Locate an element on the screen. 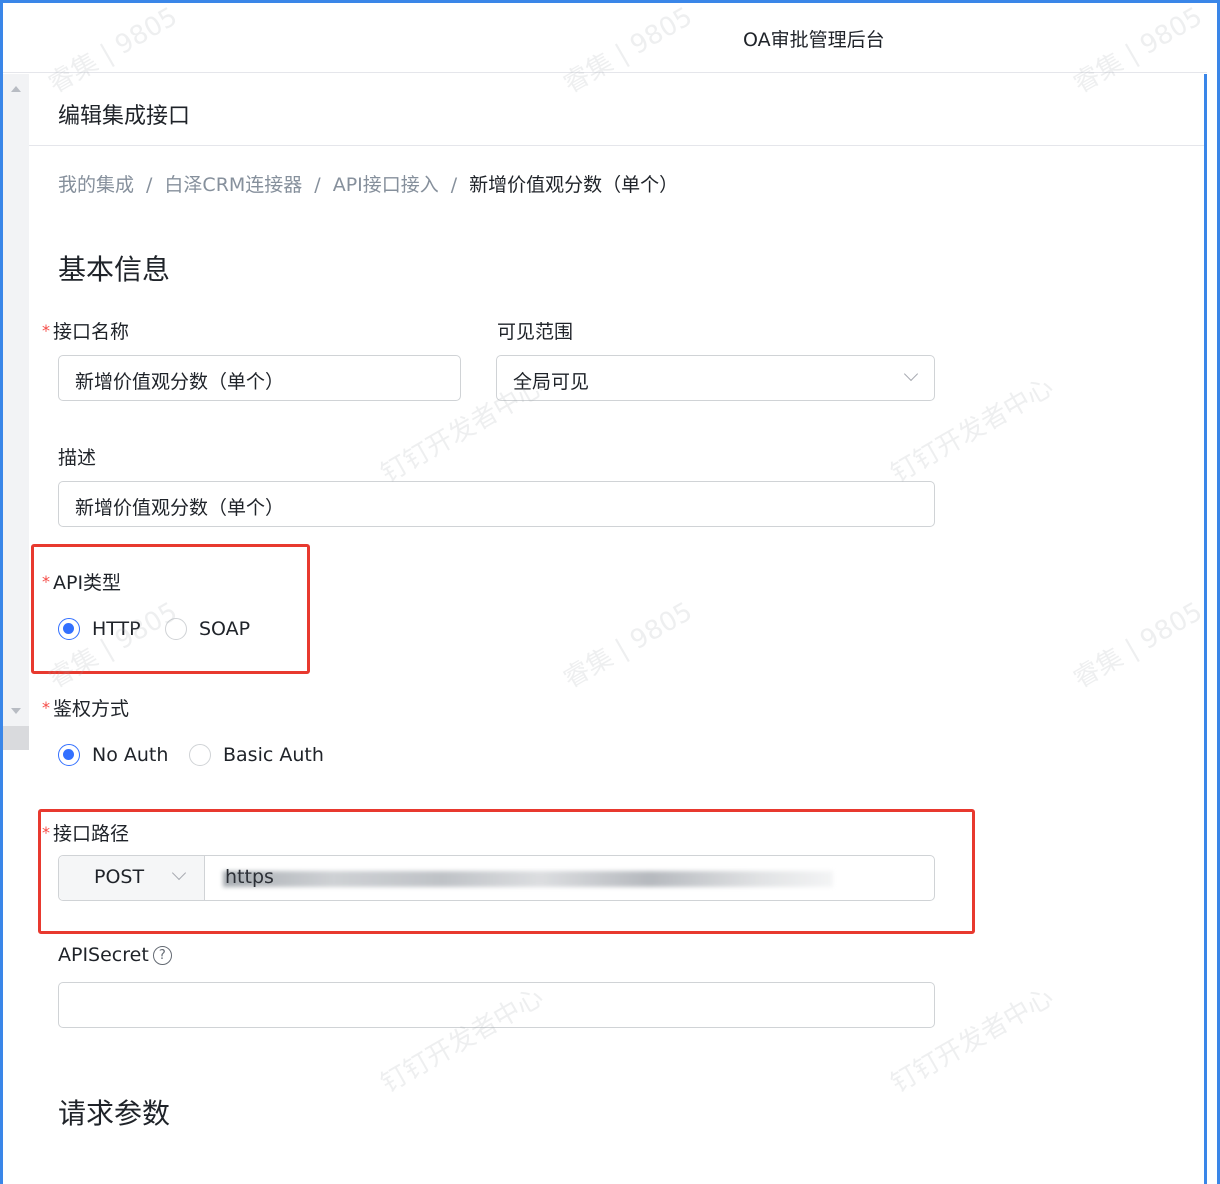  auth-radio-no-auth: No Auth is located at coordinates (113, 755).